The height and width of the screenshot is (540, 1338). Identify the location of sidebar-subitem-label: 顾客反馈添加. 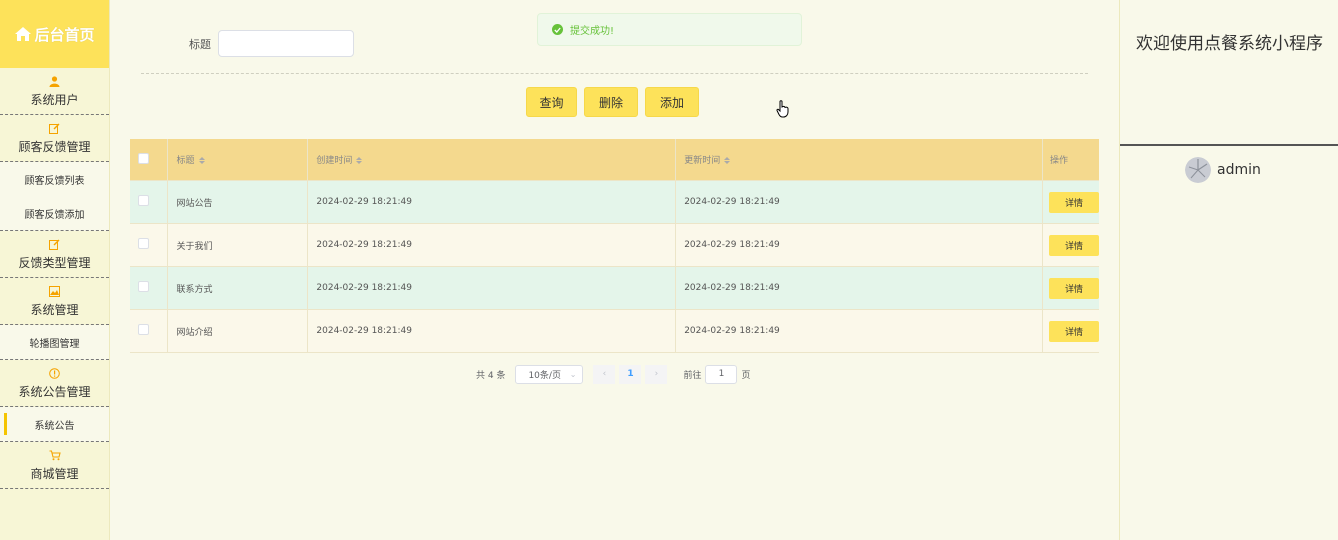
(54, 215).